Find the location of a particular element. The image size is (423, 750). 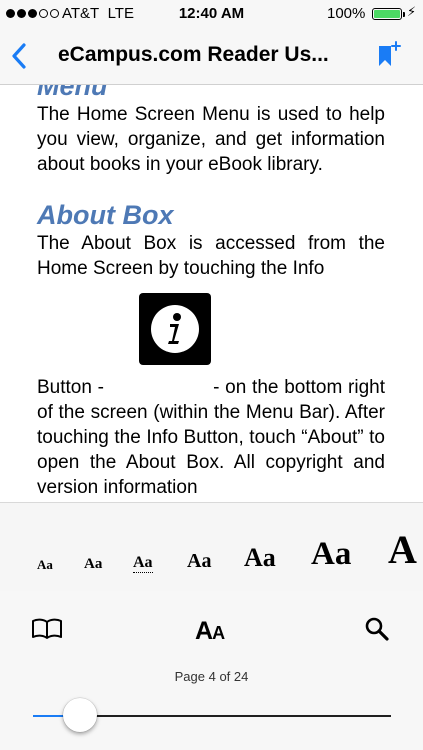

battery-fill is located at coordinates (387, 14).